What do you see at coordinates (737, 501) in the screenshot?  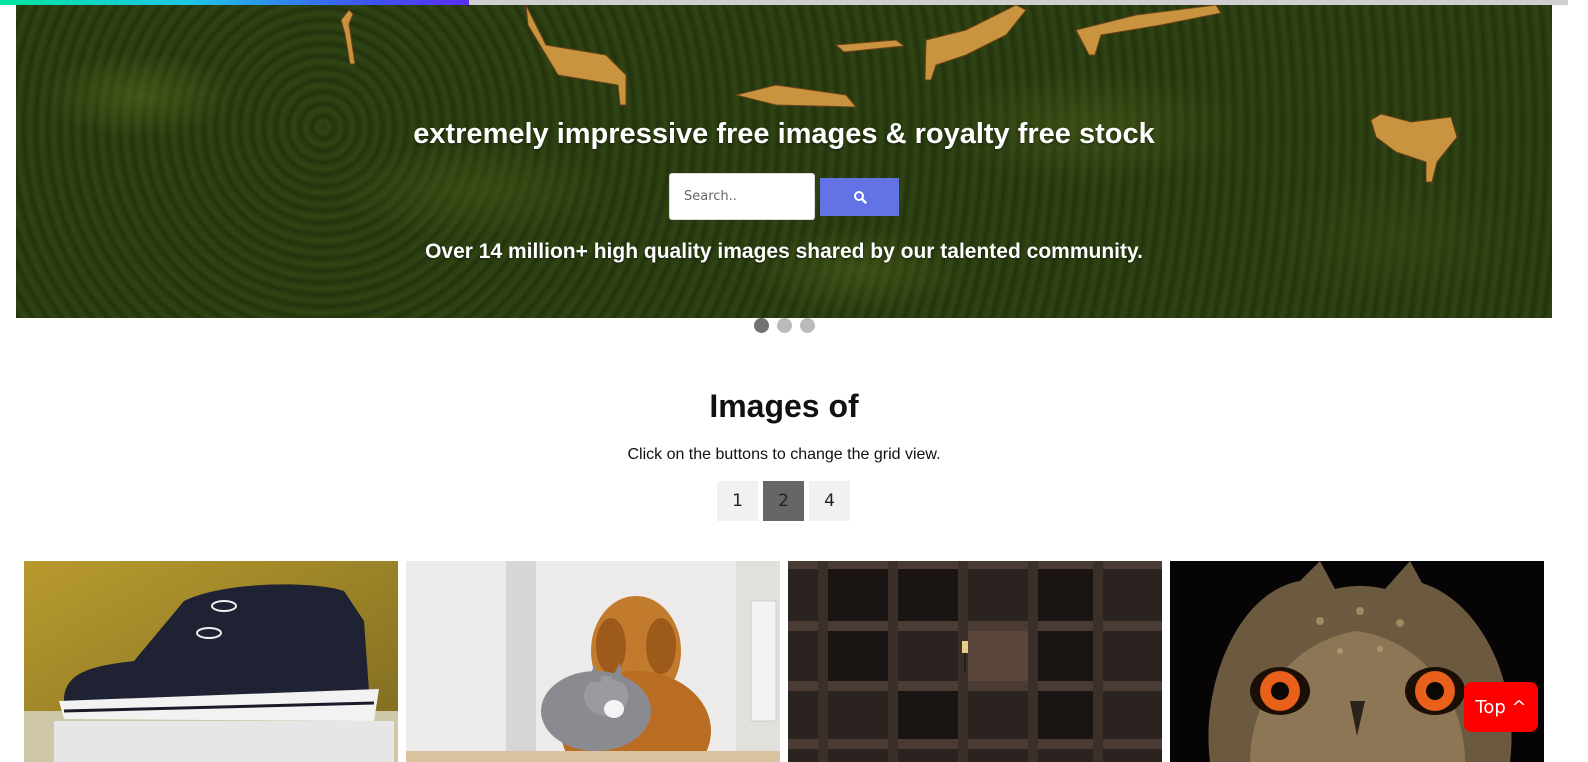 I see `grid-1-button: 1` at bounding box center [737, 501].